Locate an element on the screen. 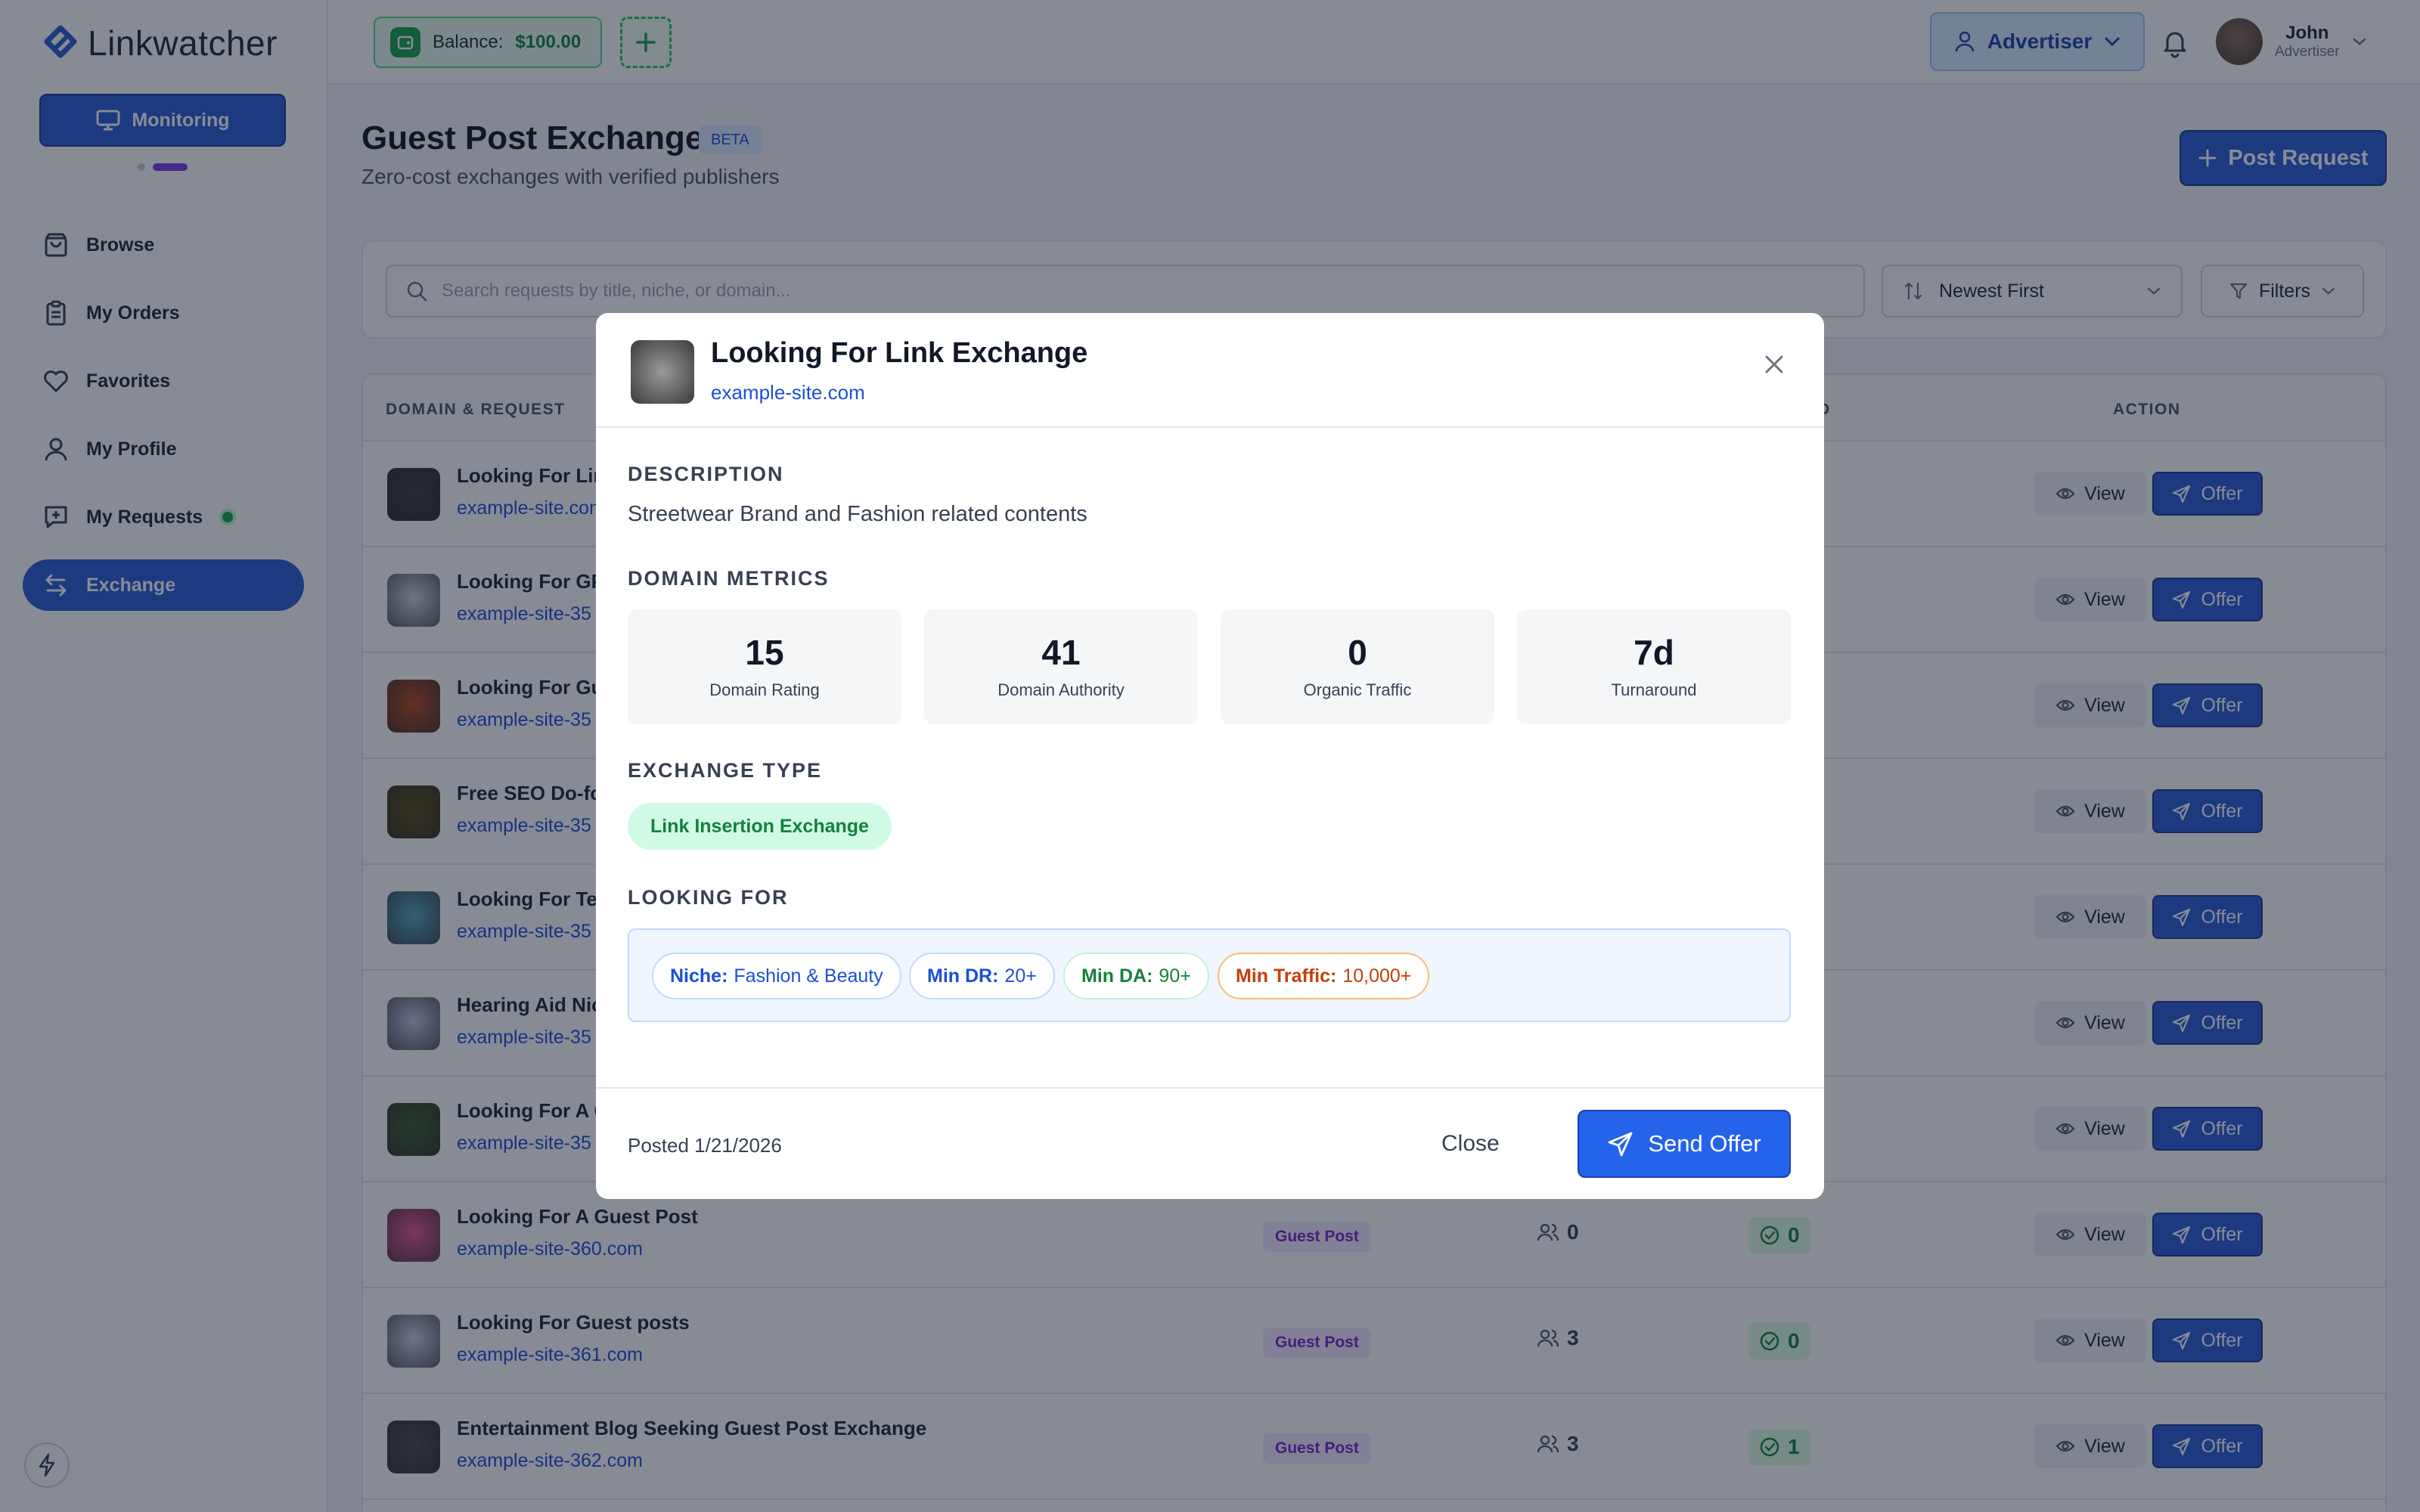 Image resolution: width=2420 pixels, height=1512 pixels. exchange-type-heading: EXCHANGE TYPE is located at coordinates (725, 770).